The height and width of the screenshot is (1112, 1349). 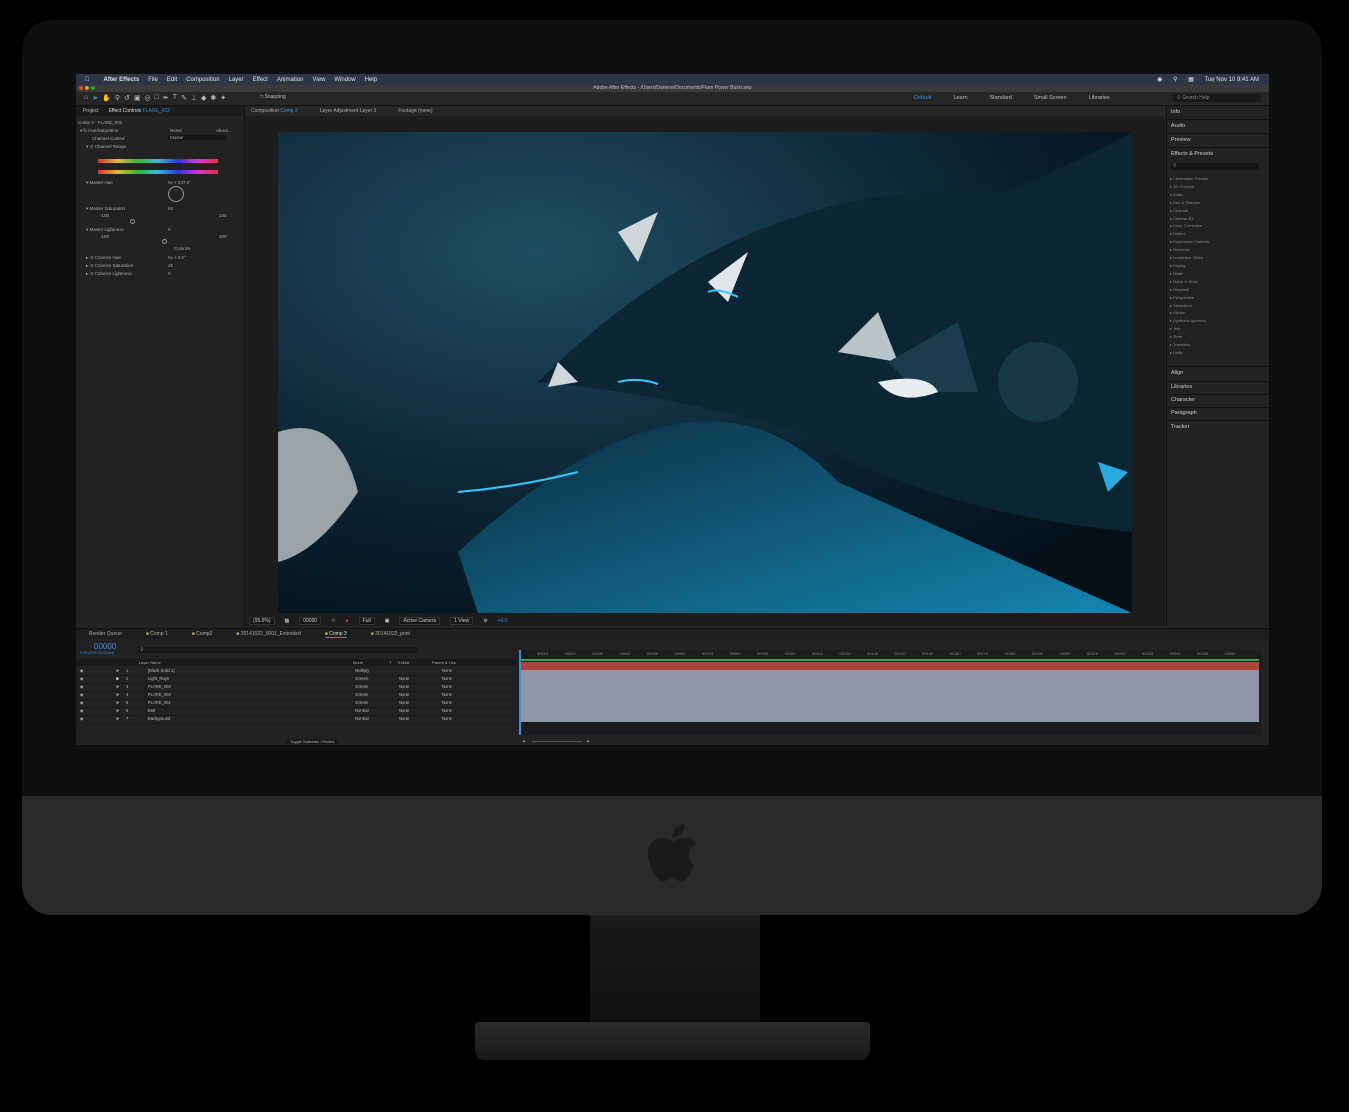 What do you see at coordinates (169, 273) in the screenshot?
I see `colorize-lightness-value: 0` at bounding box center [169, 273].